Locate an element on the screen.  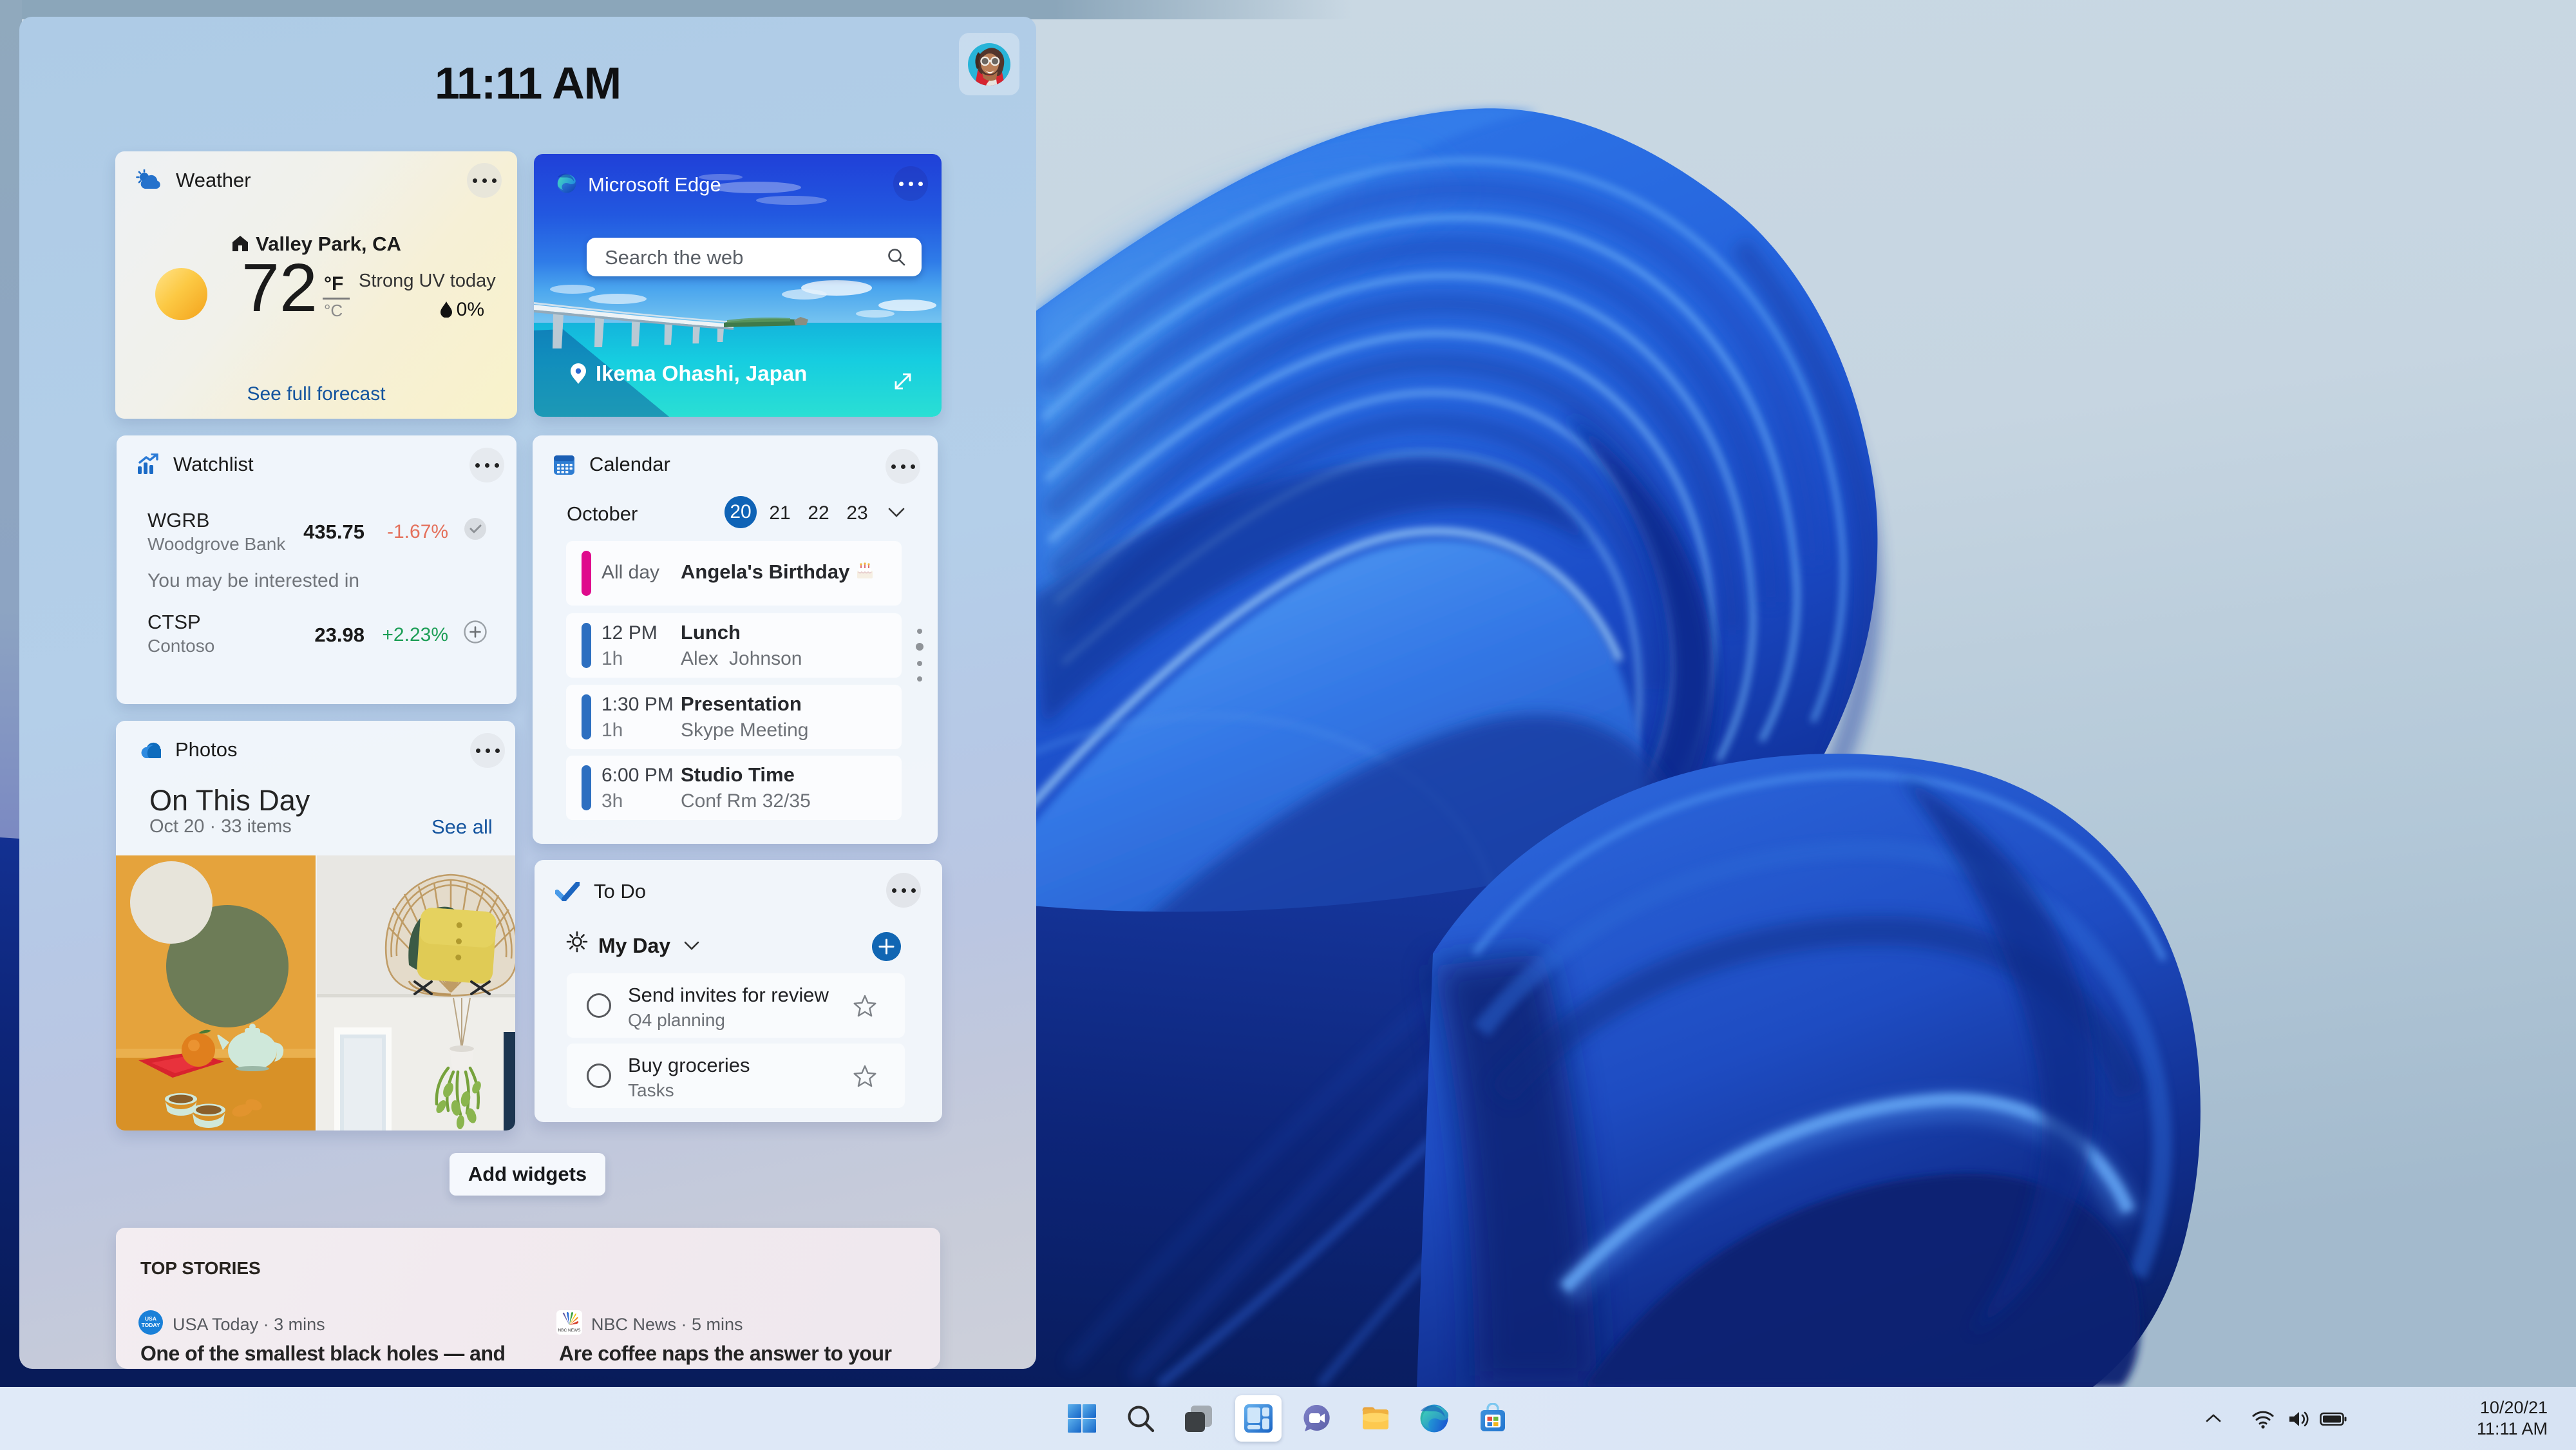
svg-text: USA is located at coordinates (151, 1318).